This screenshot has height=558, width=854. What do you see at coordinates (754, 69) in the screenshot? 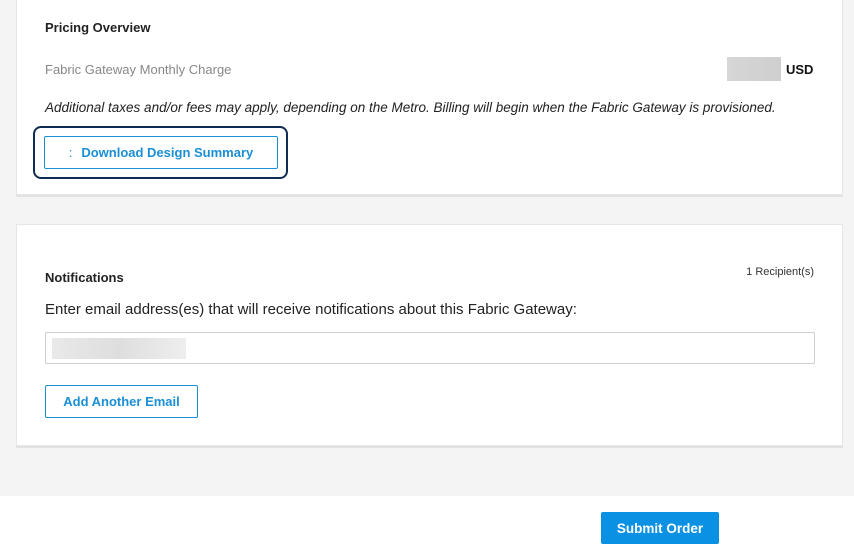
I see `price-value-redacted` at bounding box center [754, 69].